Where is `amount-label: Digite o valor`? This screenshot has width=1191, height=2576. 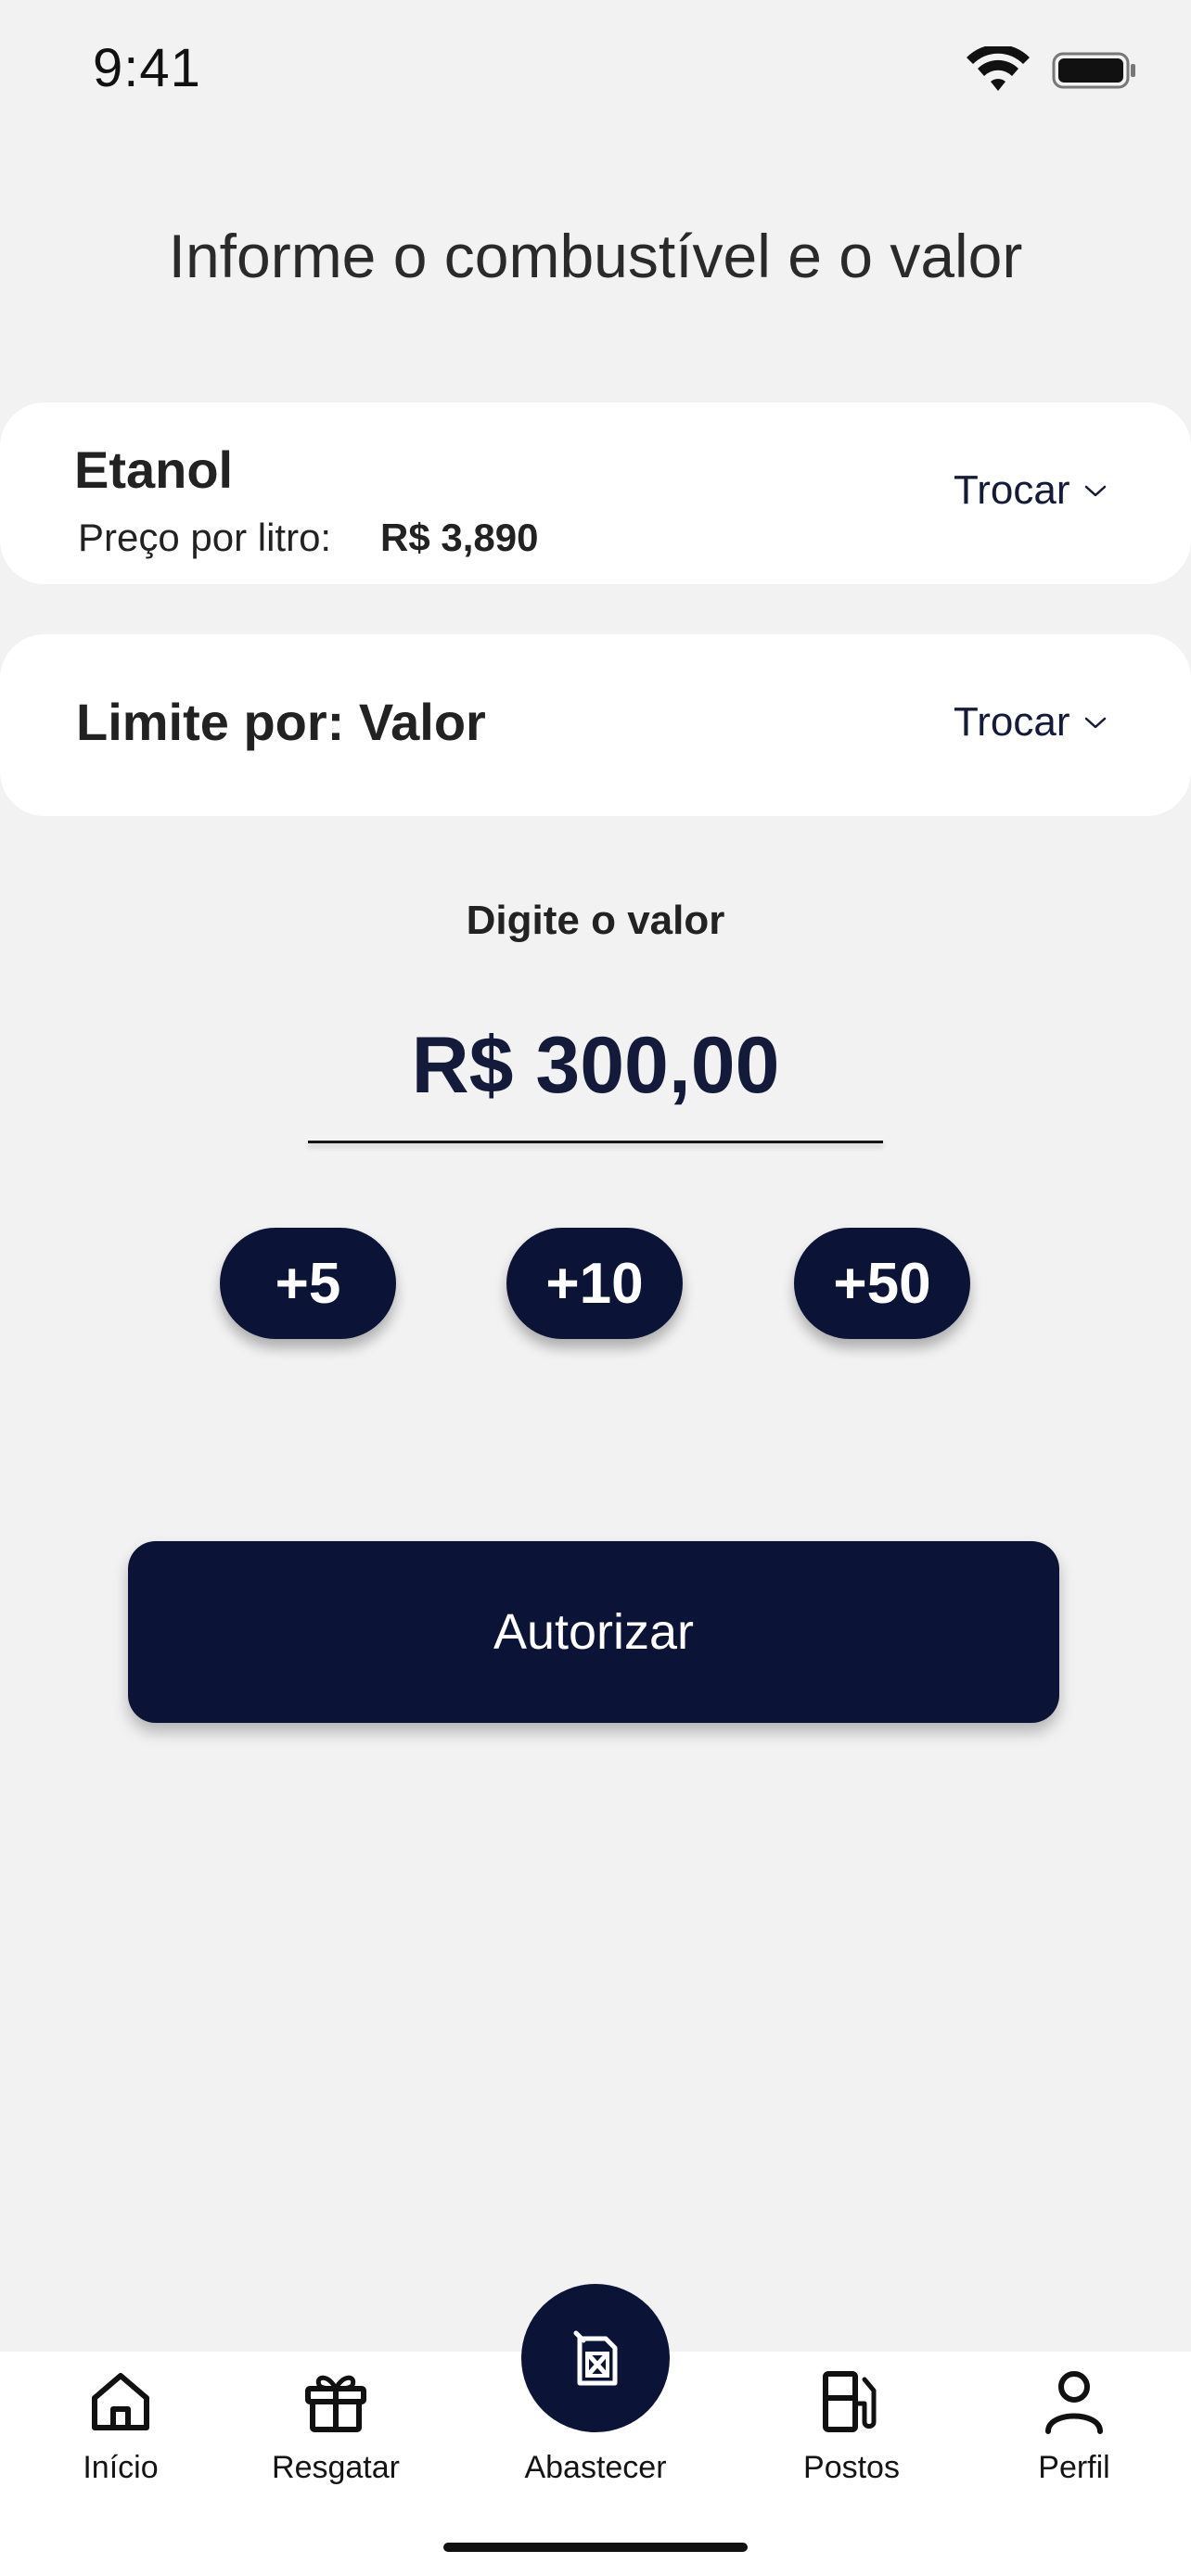 amount-label: Digite o valor is located at coordinates (595, 920).